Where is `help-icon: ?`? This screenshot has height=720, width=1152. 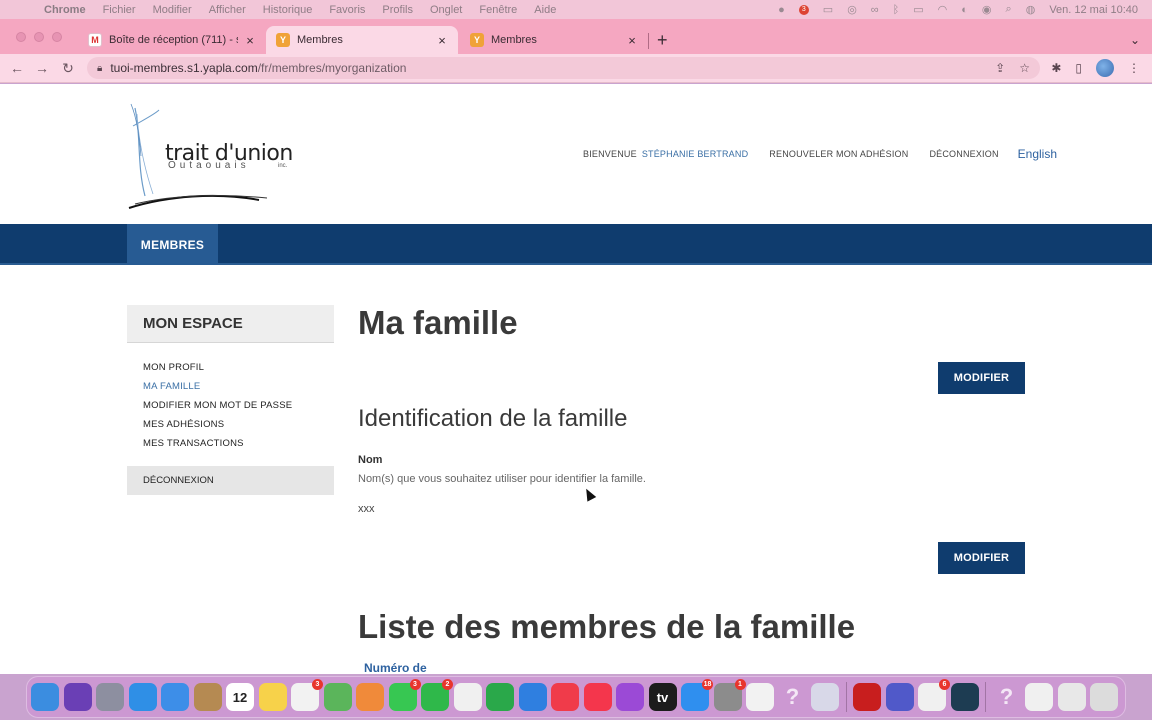
help-icon: ? is located at coordinates (793, 697).